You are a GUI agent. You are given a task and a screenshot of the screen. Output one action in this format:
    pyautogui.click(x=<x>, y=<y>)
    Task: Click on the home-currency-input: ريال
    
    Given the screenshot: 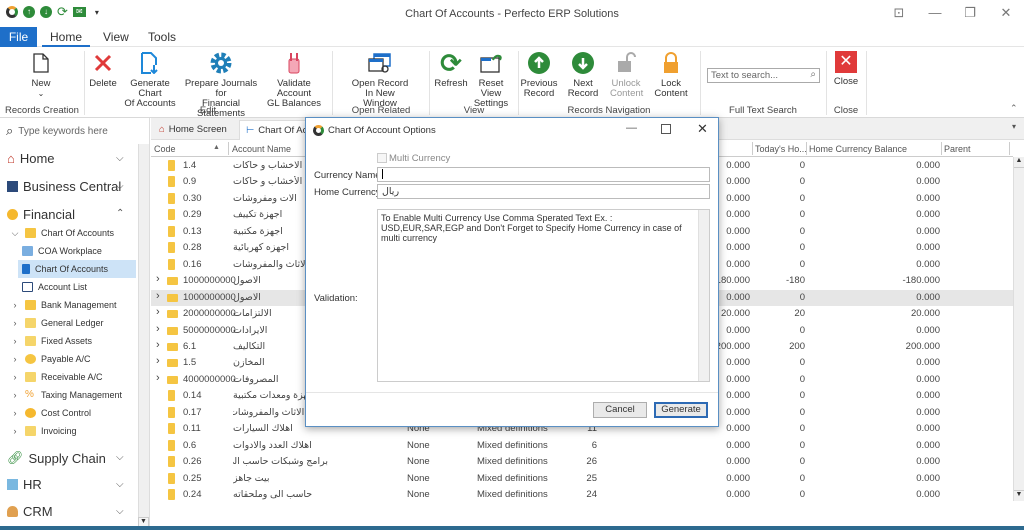 What is the action you would take?
    pyautogui.click(x=543, y=191)
    